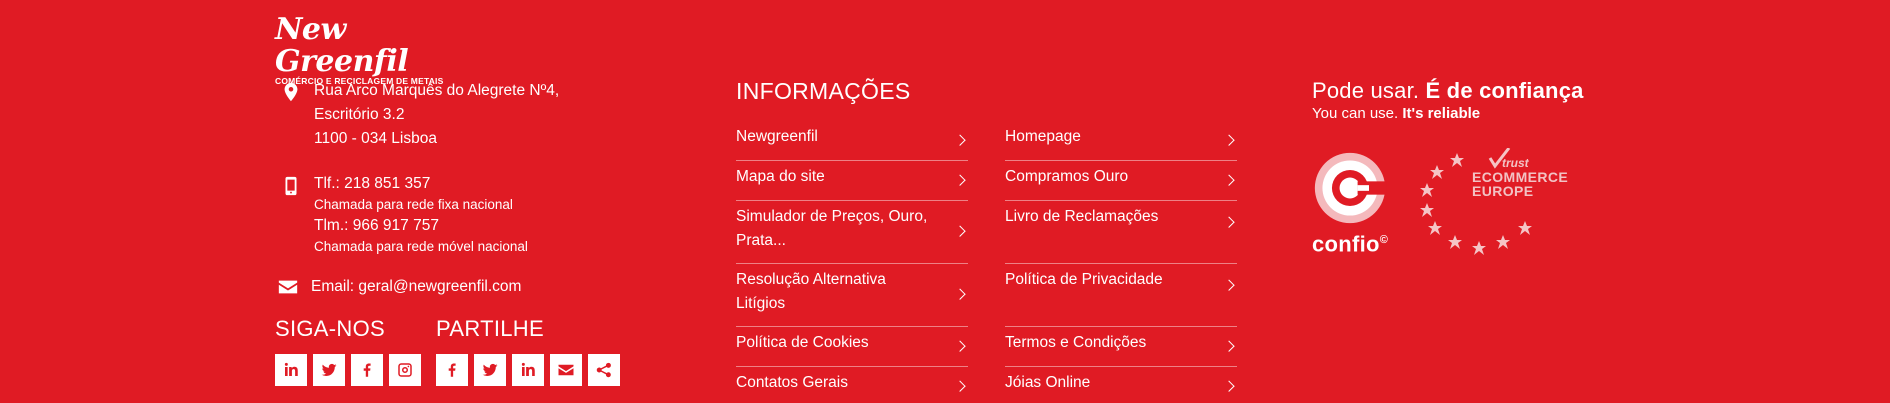 Image resolution: width=1890 pixels, height=403 pixels. I want to click on link-compramos-ouro: Compramos Ouro, so click(1121, 181).